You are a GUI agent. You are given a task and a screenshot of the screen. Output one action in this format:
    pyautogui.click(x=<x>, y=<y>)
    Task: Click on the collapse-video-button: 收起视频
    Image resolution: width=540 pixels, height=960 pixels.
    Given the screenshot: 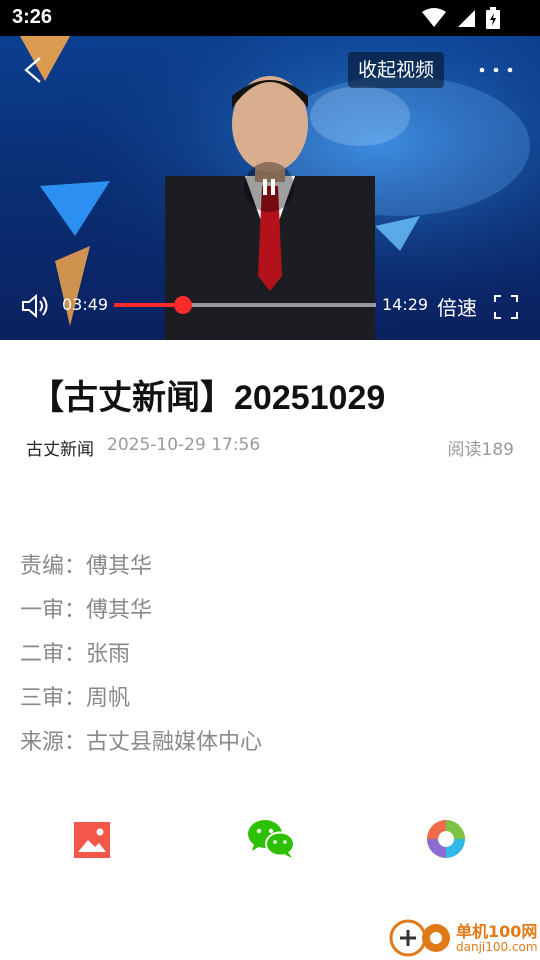 What is the action you would take?
    pyautogui.click(x=396, y=70)
    